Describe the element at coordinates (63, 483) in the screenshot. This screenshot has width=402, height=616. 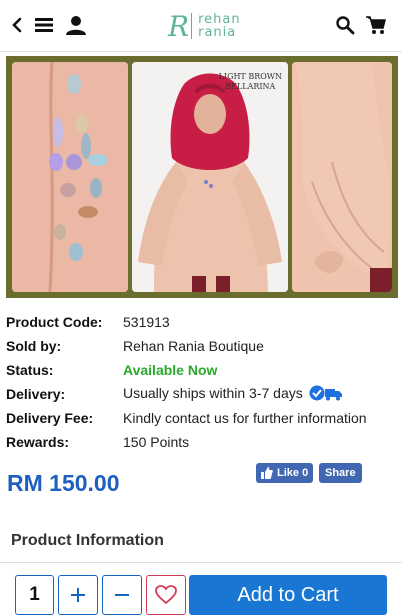
I see `product-price: RM 150.00` at that location.